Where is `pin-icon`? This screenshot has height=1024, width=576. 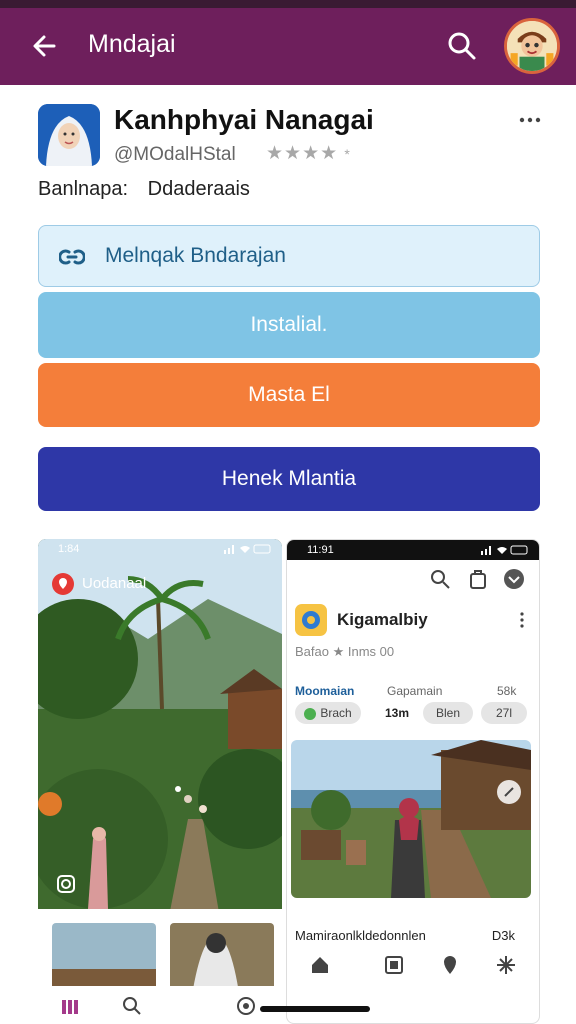
pin-icon is located at coordinates (63, 583).